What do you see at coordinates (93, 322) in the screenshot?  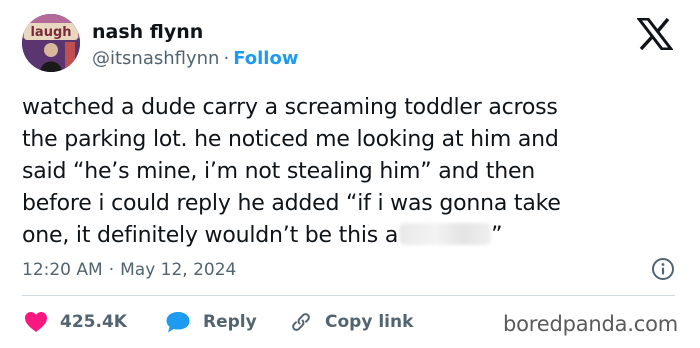 I see `like-count: 425.4K` at bounding box center [93, 322].